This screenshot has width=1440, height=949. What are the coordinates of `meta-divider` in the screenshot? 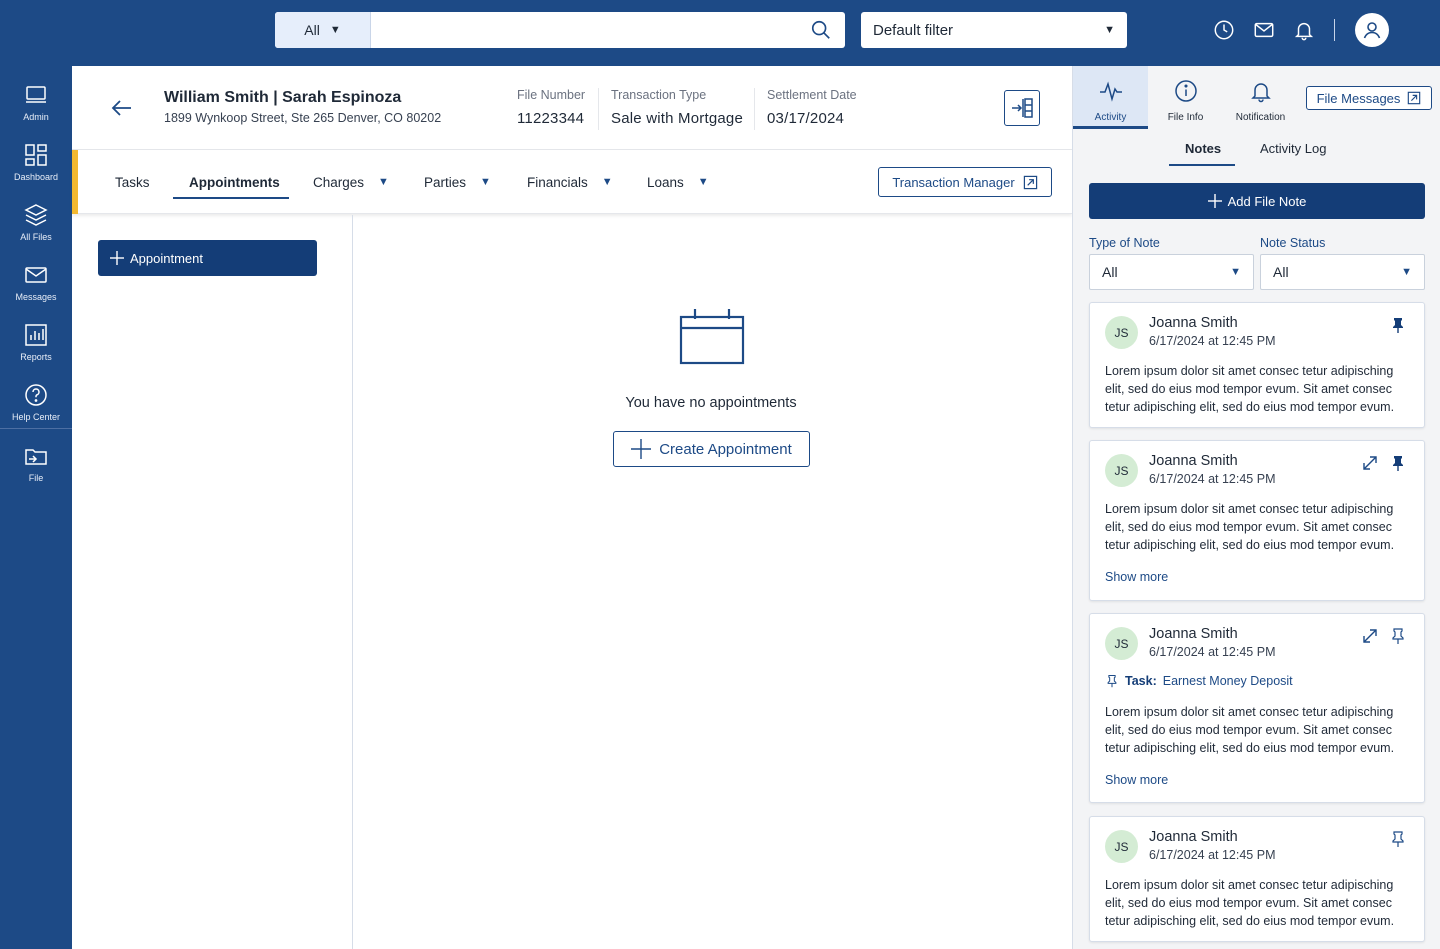 It's located at (598, 109).